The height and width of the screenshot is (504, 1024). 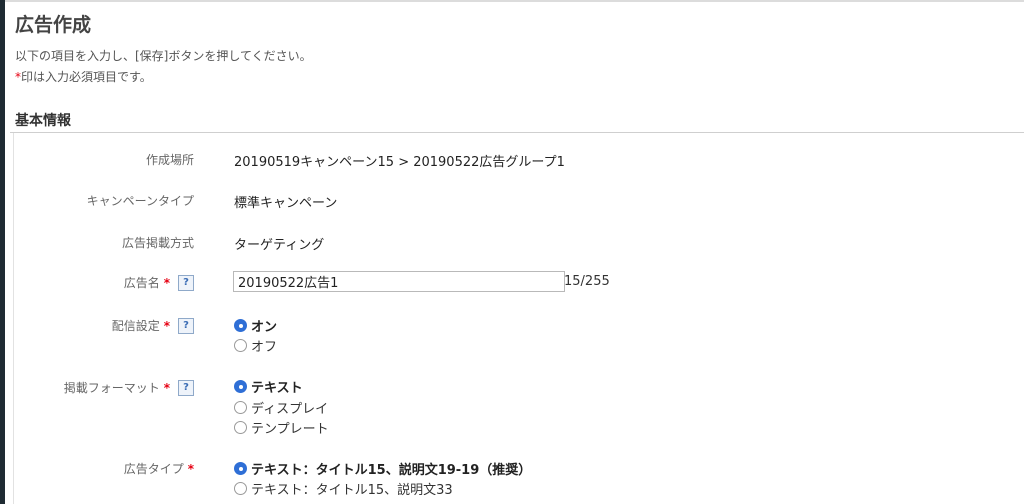 What do you see at coordinates (264, 327) in the screenshot?
I see `radio-label: オン` at bounding box center [264, 327].